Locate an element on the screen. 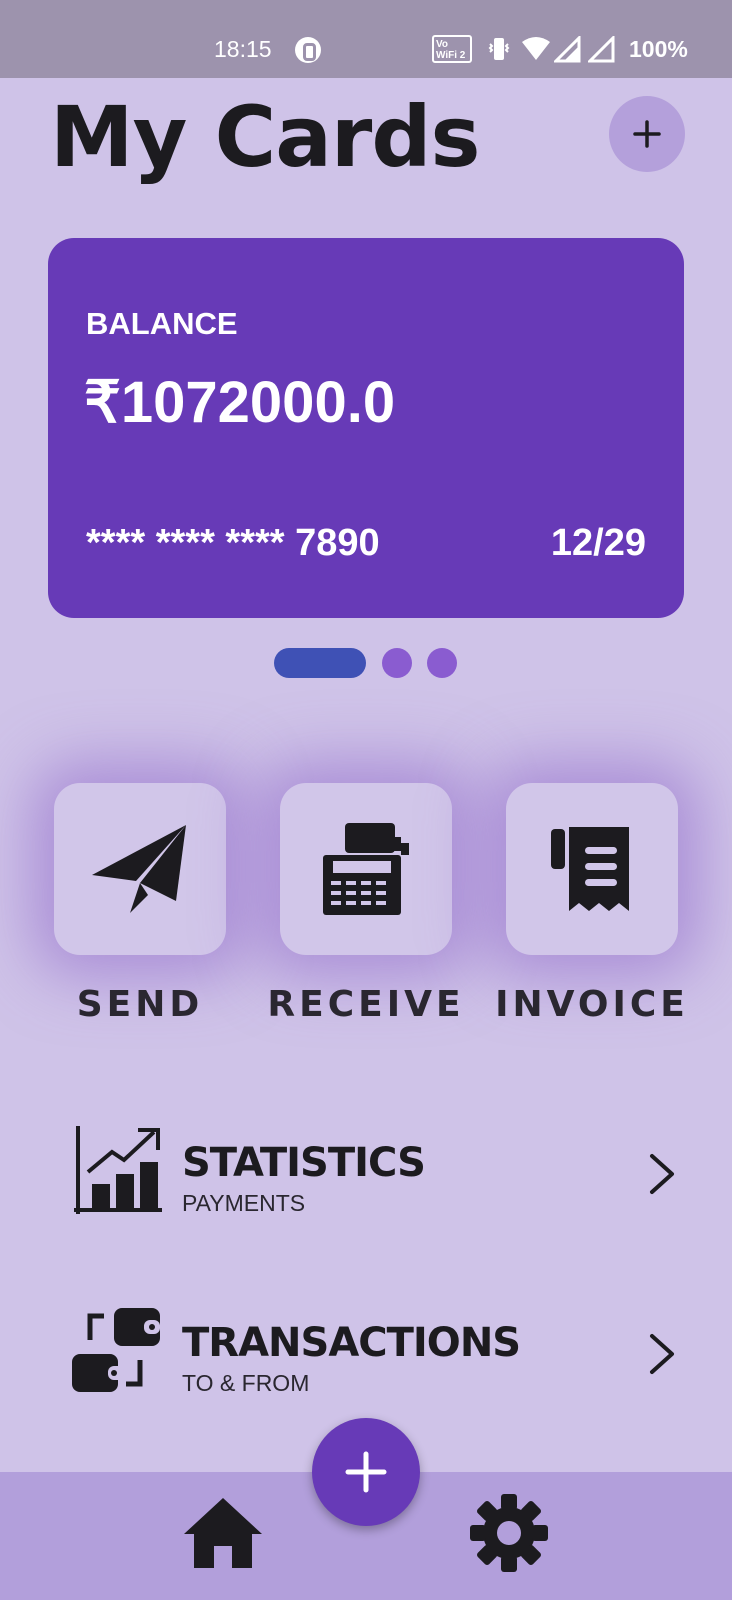  transactions-title: TRANSACTIONS is located at coordinates (351, 1343).